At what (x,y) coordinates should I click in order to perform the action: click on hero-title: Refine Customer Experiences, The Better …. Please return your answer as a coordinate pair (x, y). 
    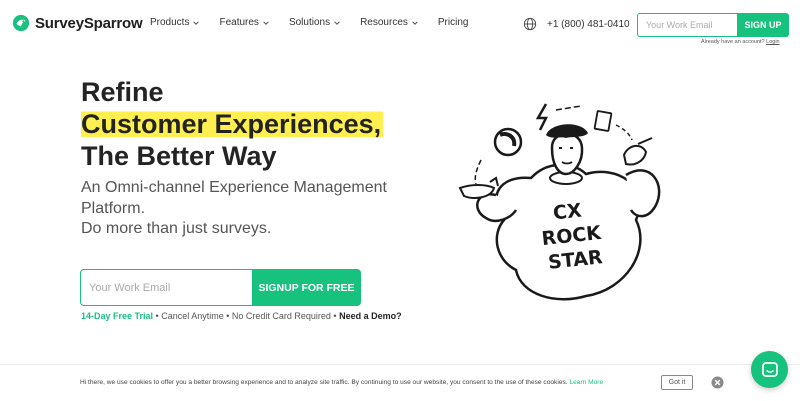
    Looking at the image, I should click on (232, 124).